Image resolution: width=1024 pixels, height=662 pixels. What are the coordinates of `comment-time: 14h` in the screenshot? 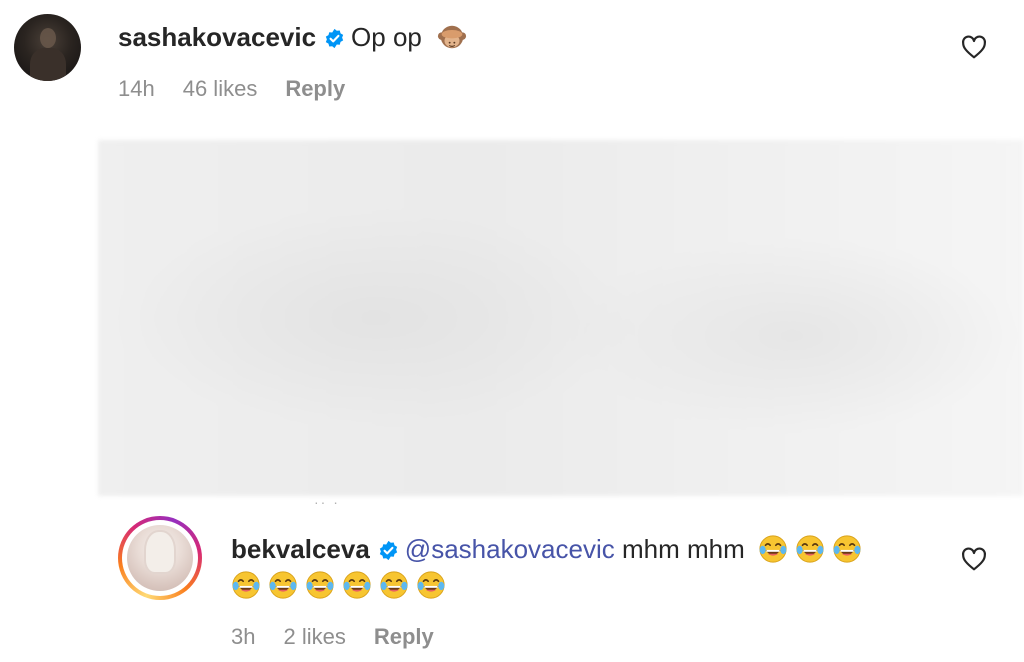 It's located at (136, 88).